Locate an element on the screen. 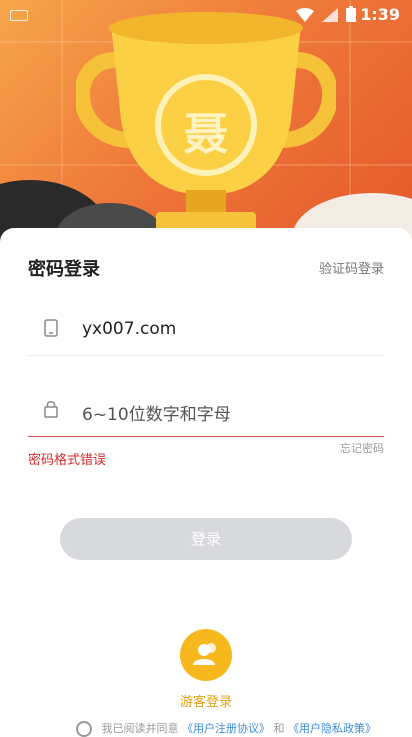 The image size is (412, 737). login-button: 登录 is located at coordinates (206, 539).